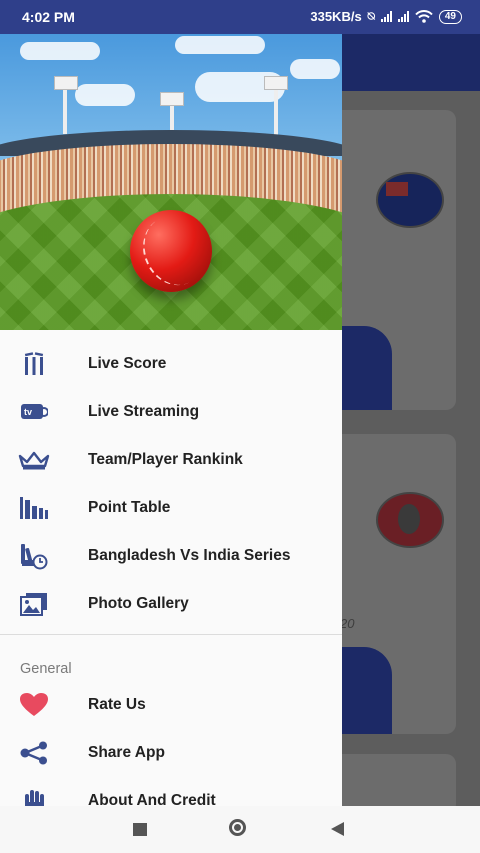  I want to click on menu-item-ranking: Team/Player Rankink, so click(171, 460).